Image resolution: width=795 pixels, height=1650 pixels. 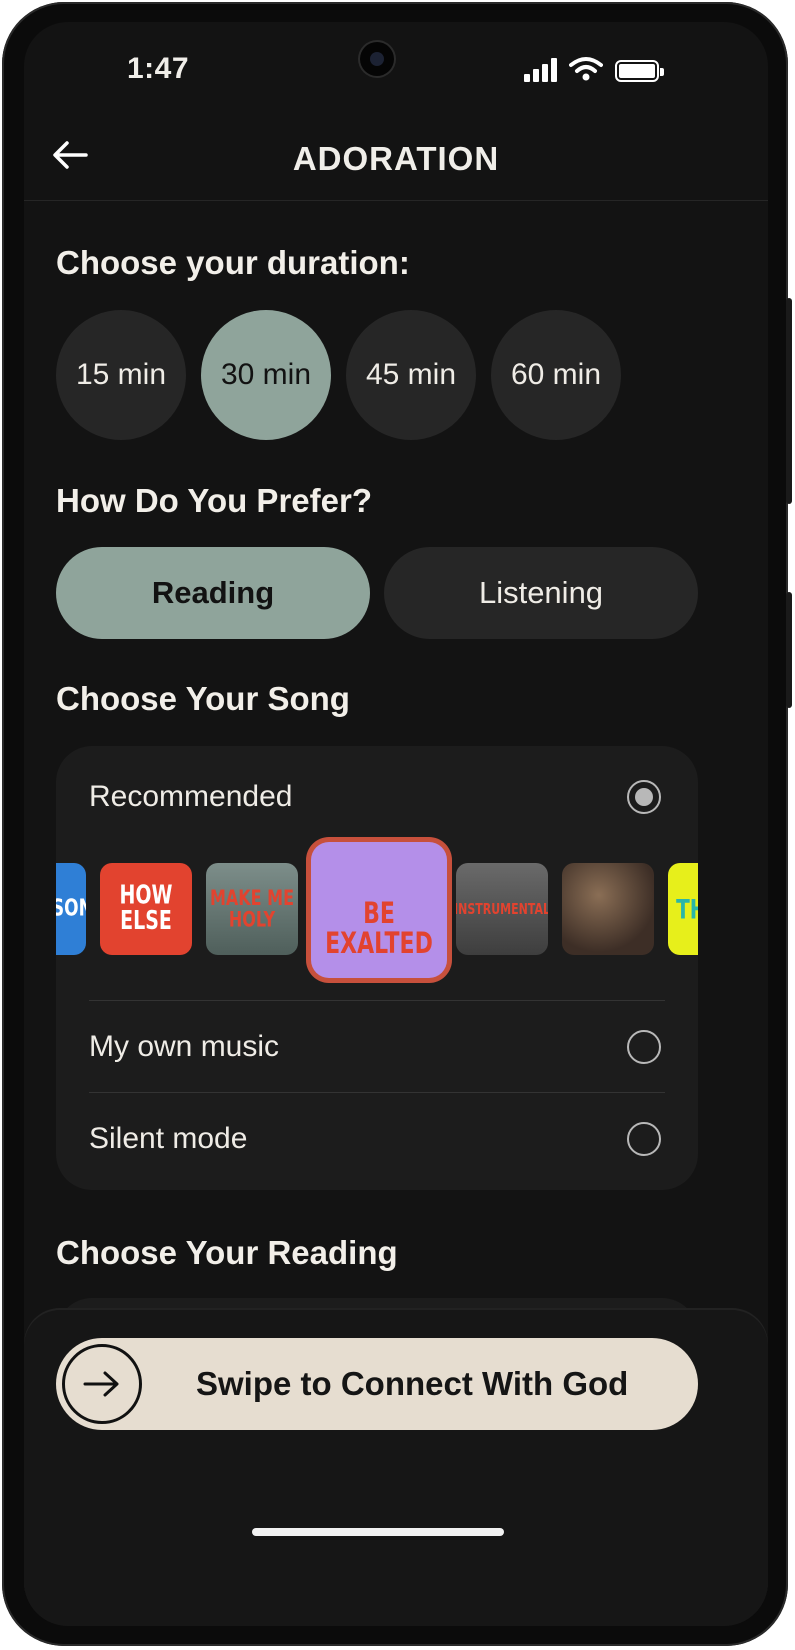 What do you see at coordinates (541, 593) in the screenshot?
I see `listening-option: Listening` at bounding box center [541, 593].